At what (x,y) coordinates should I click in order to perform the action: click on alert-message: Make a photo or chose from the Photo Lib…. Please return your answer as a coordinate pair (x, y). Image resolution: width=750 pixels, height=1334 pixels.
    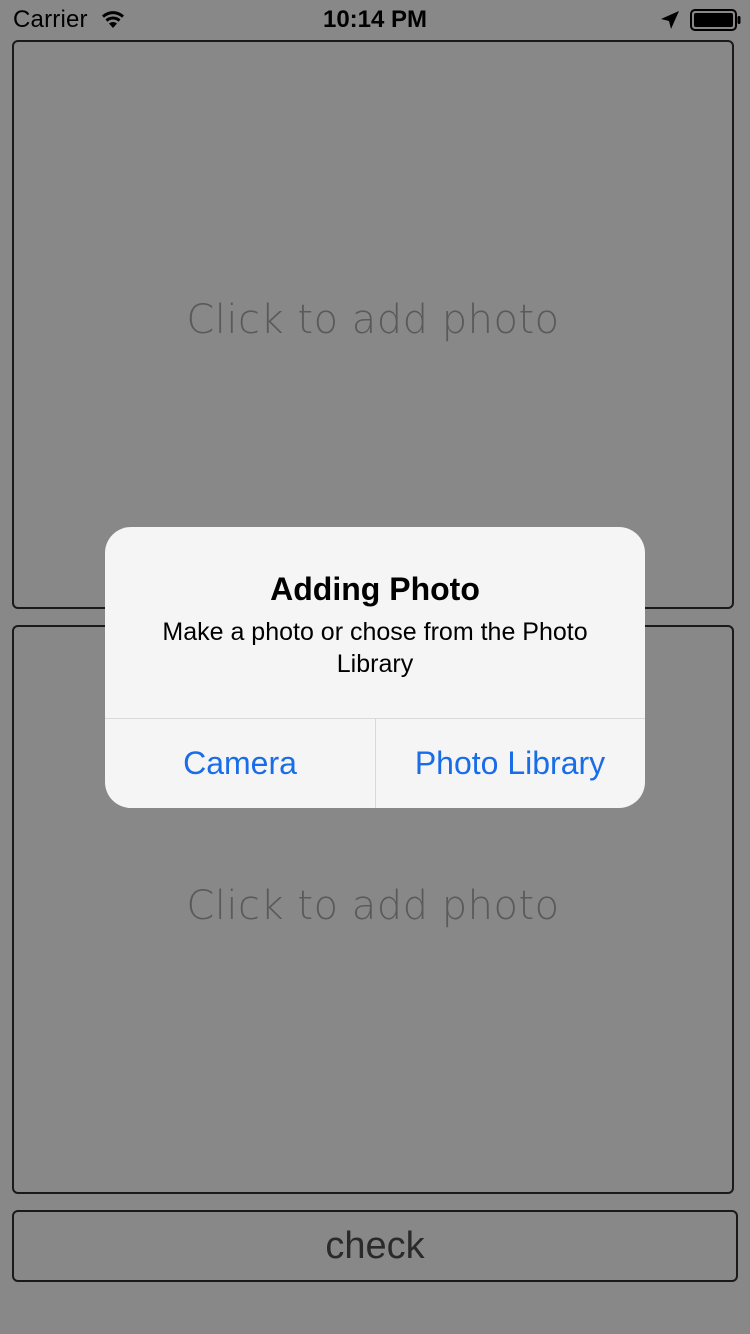
    Looking at the image, I should click on (375, 648).